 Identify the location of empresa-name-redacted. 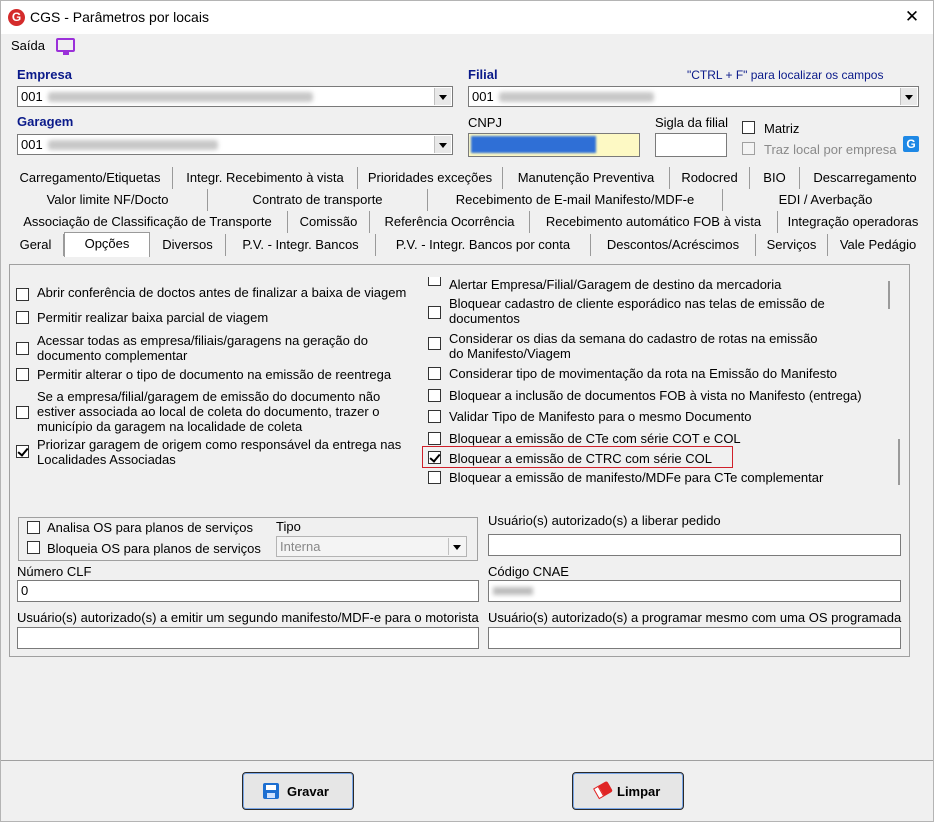
(180, 97).